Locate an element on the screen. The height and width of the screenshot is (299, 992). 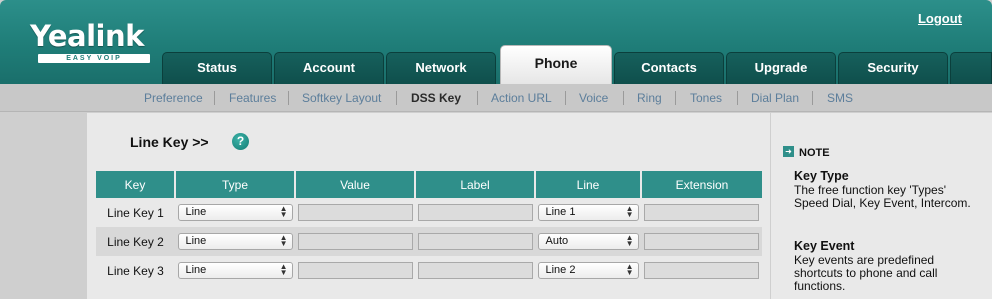
tab-status: Status is located at coordinates (217, 68).